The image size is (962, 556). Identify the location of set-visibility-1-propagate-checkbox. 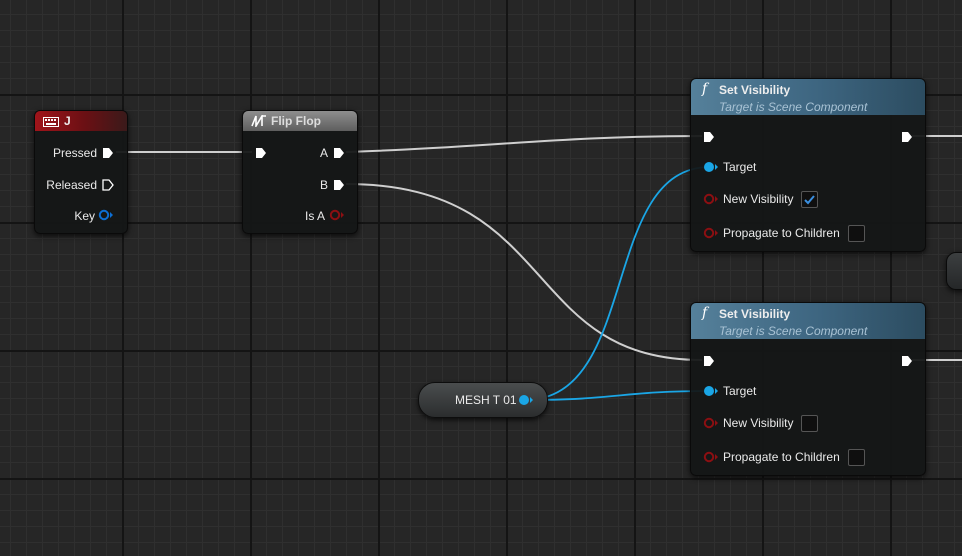
(856, 233).